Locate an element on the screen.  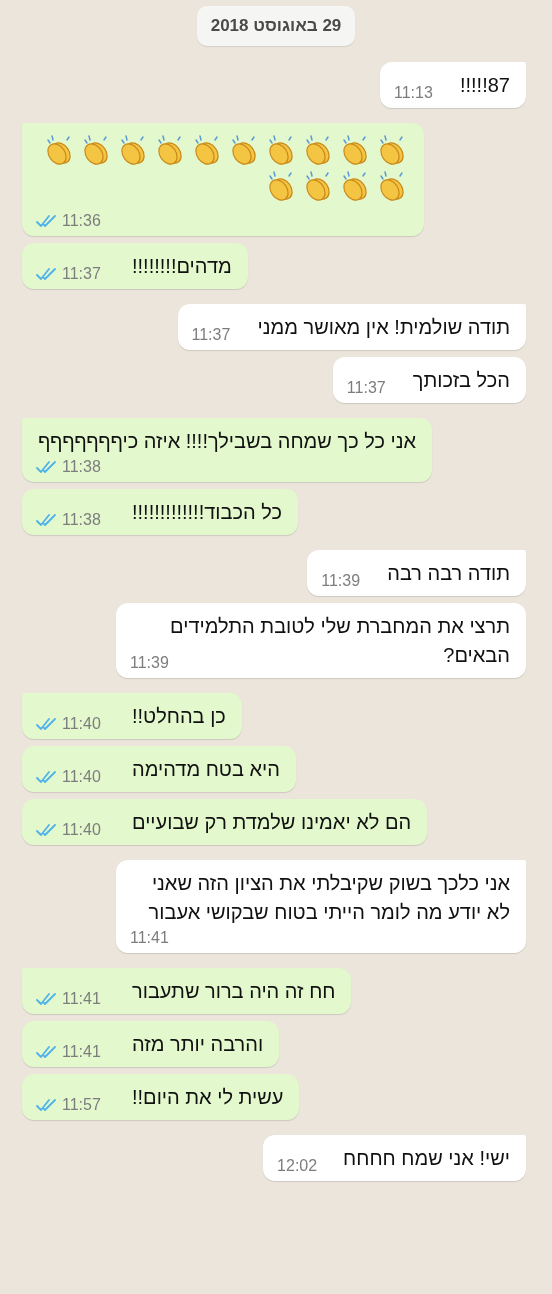
message-text: אני כלכך בשוק שקיבלתי את הציון הזה שאני לא יודע מה לומר הייתי בטוח שבקושי אעבור is located at coordinates (329, 897).